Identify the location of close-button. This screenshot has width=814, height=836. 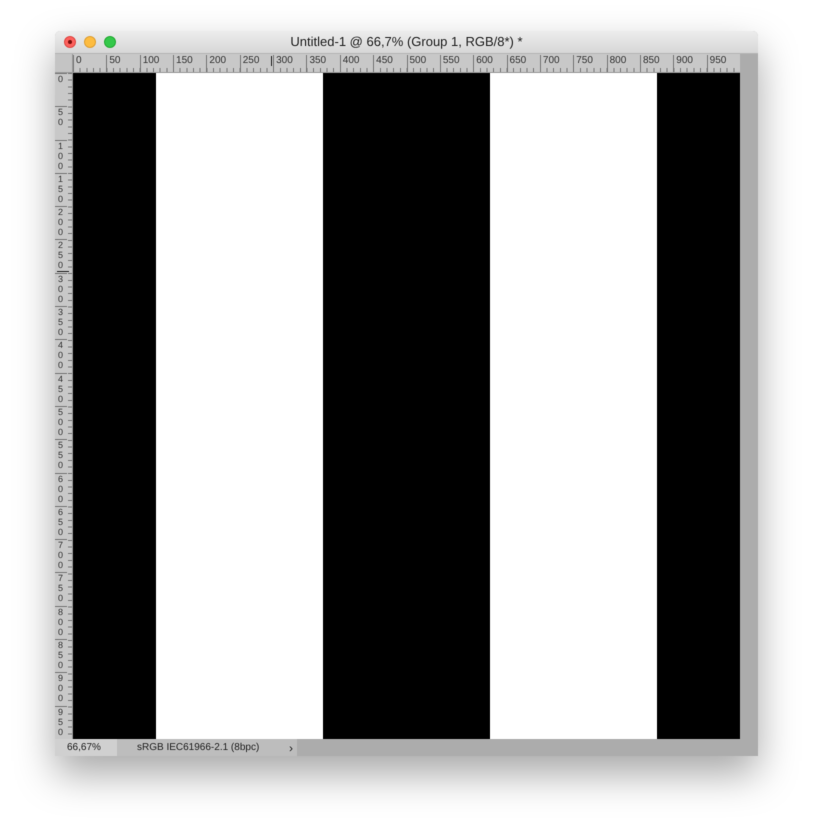
(70, 42).